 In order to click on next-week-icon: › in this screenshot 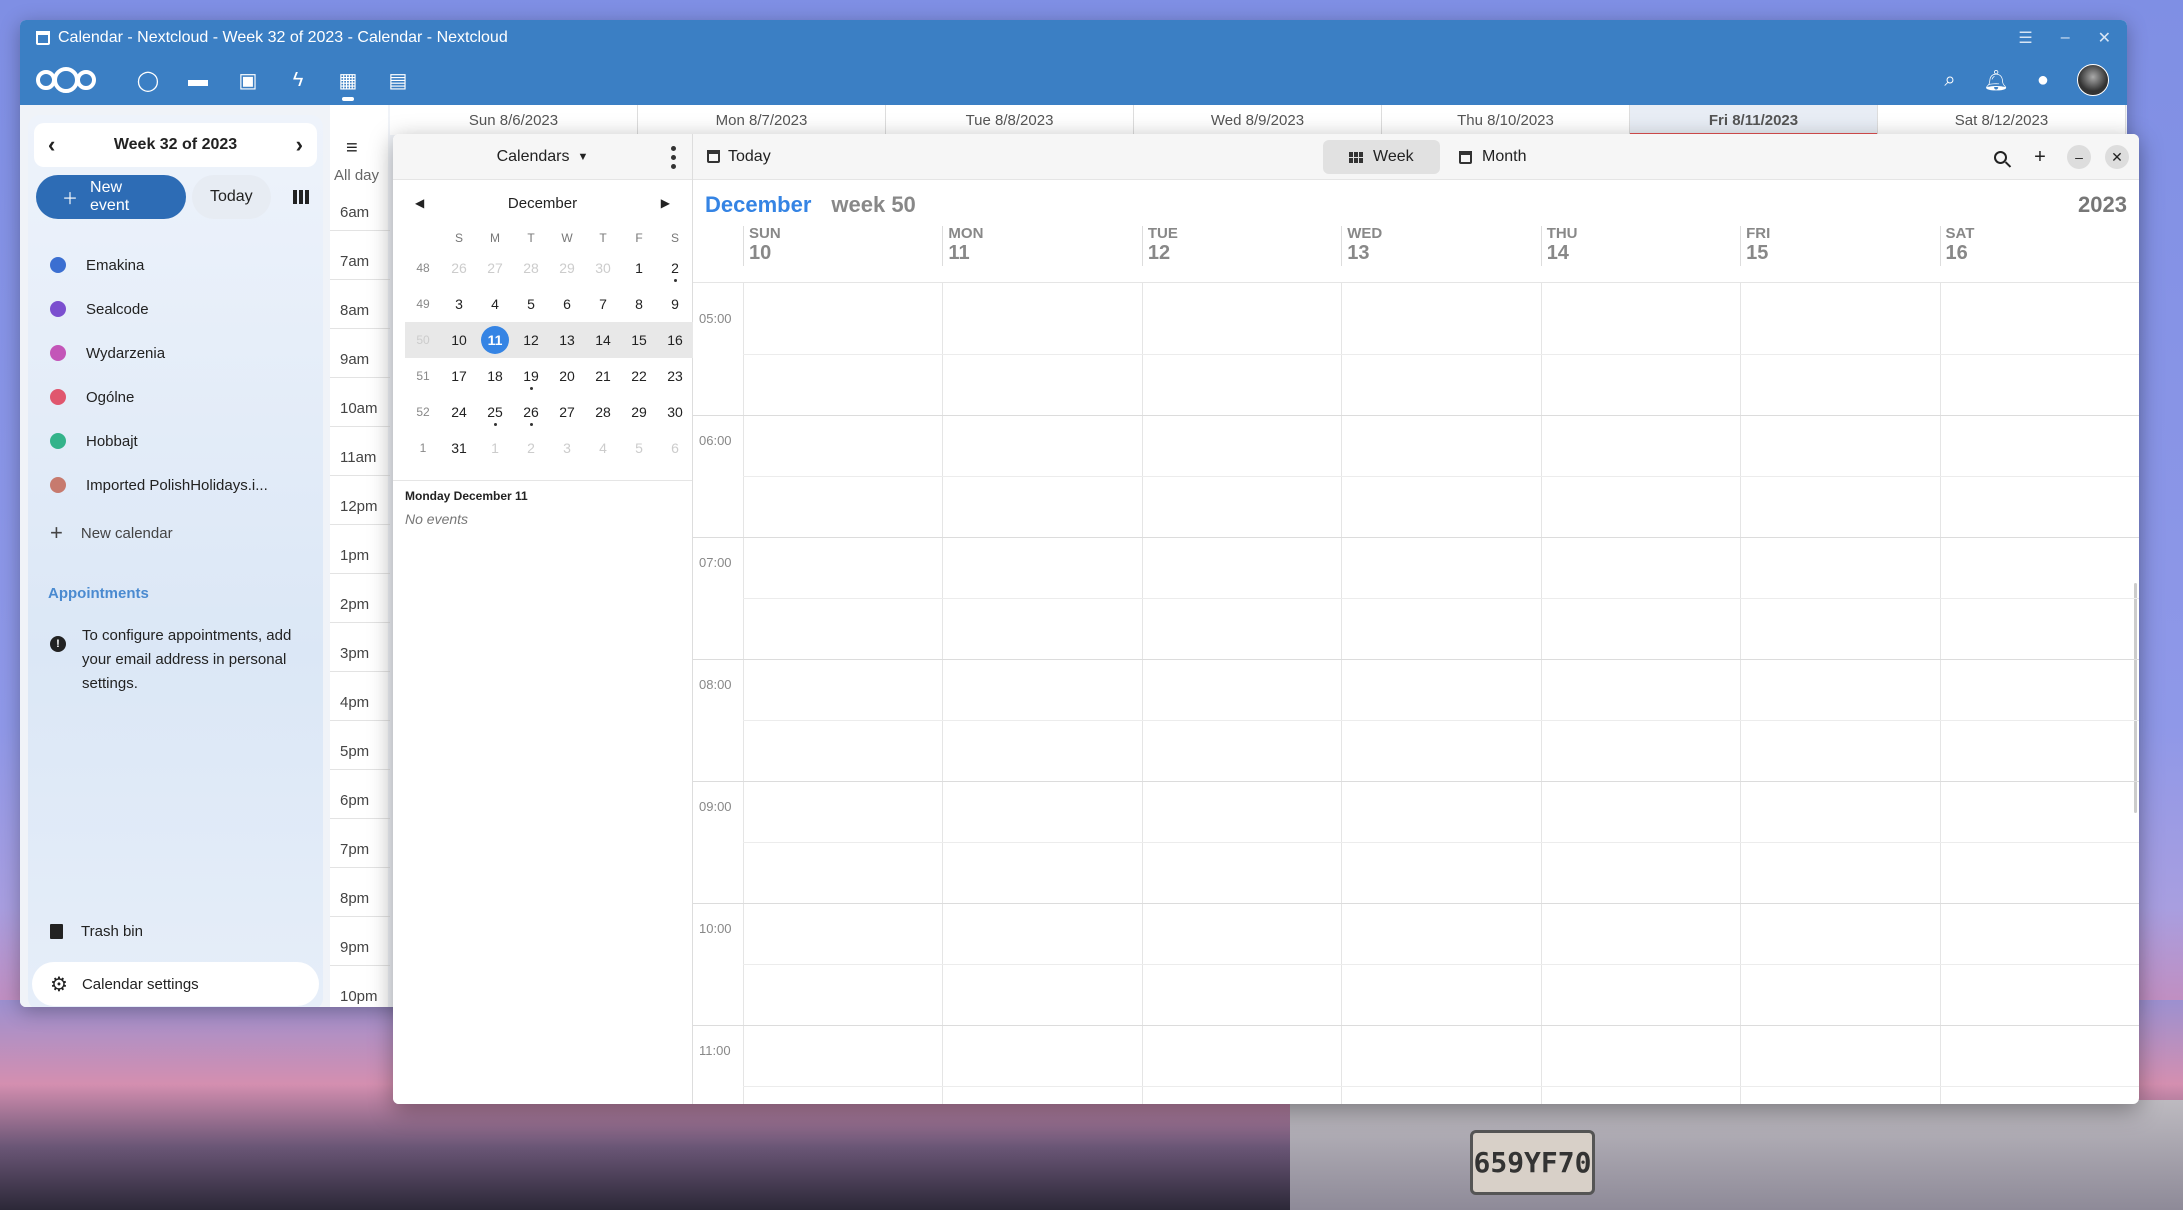, I will do `click(299, 145)`.